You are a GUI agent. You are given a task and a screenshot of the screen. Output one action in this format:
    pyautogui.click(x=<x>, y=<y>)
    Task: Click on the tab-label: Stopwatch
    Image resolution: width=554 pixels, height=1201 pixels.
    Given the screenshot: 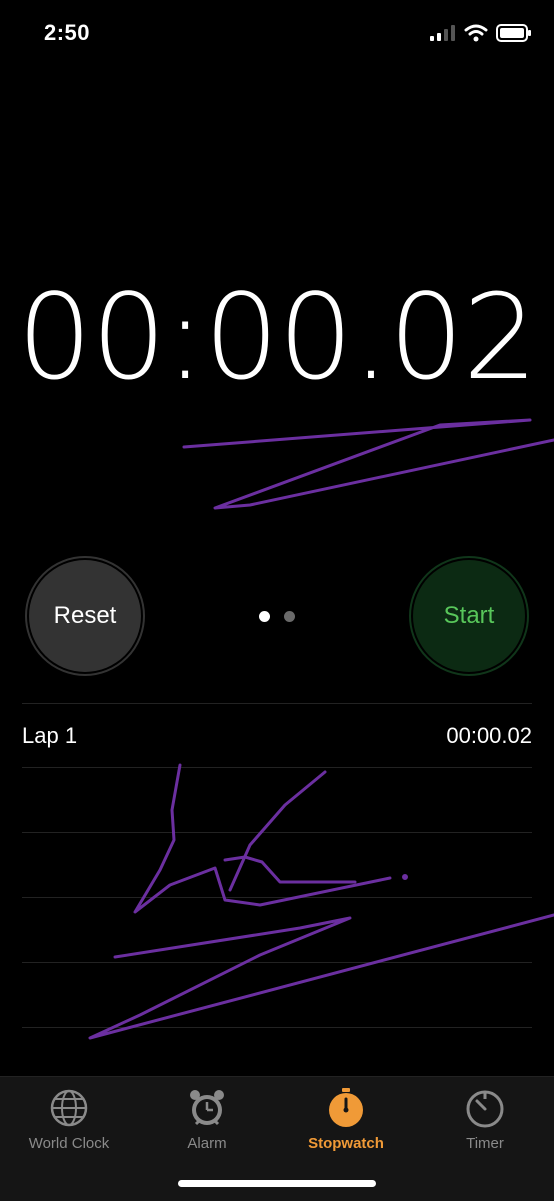 What is the action you would take?
    pyautogui.click(x=346, y=1143)
    